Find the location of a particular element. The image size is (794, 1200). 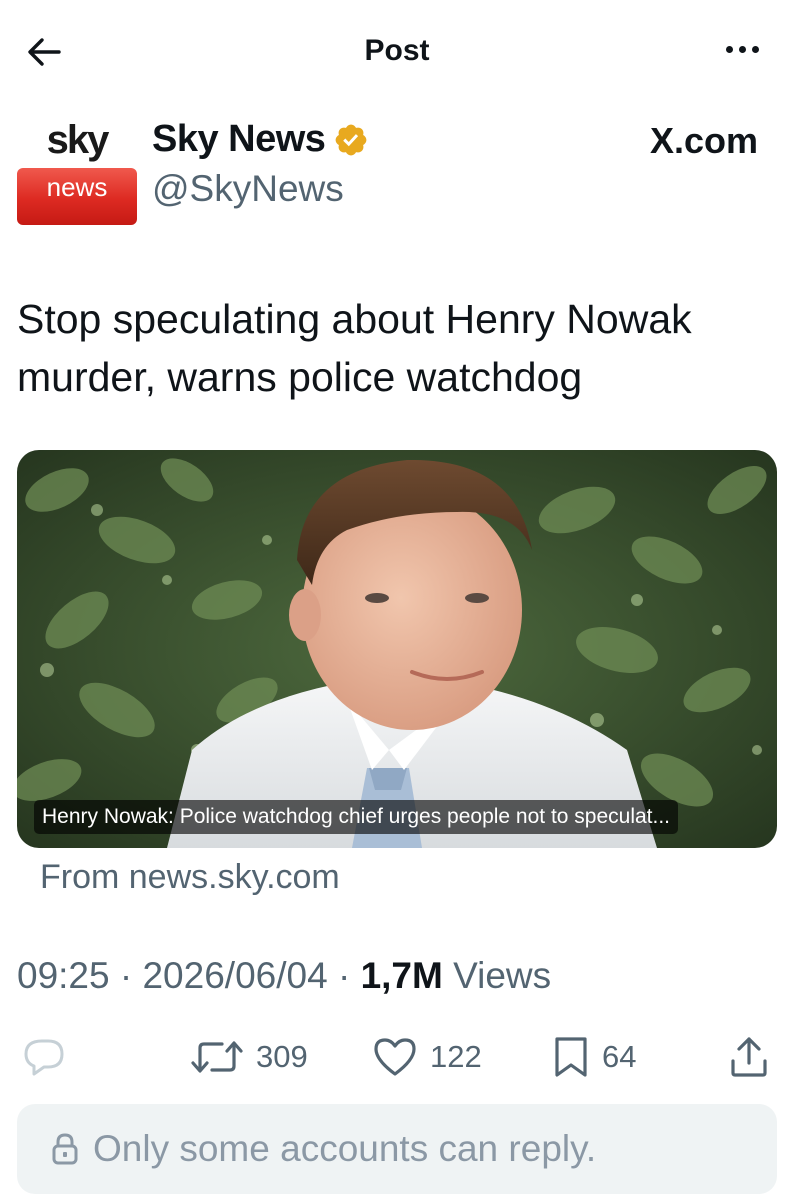

like-button: 122 is located at coordinates (427, 1057).